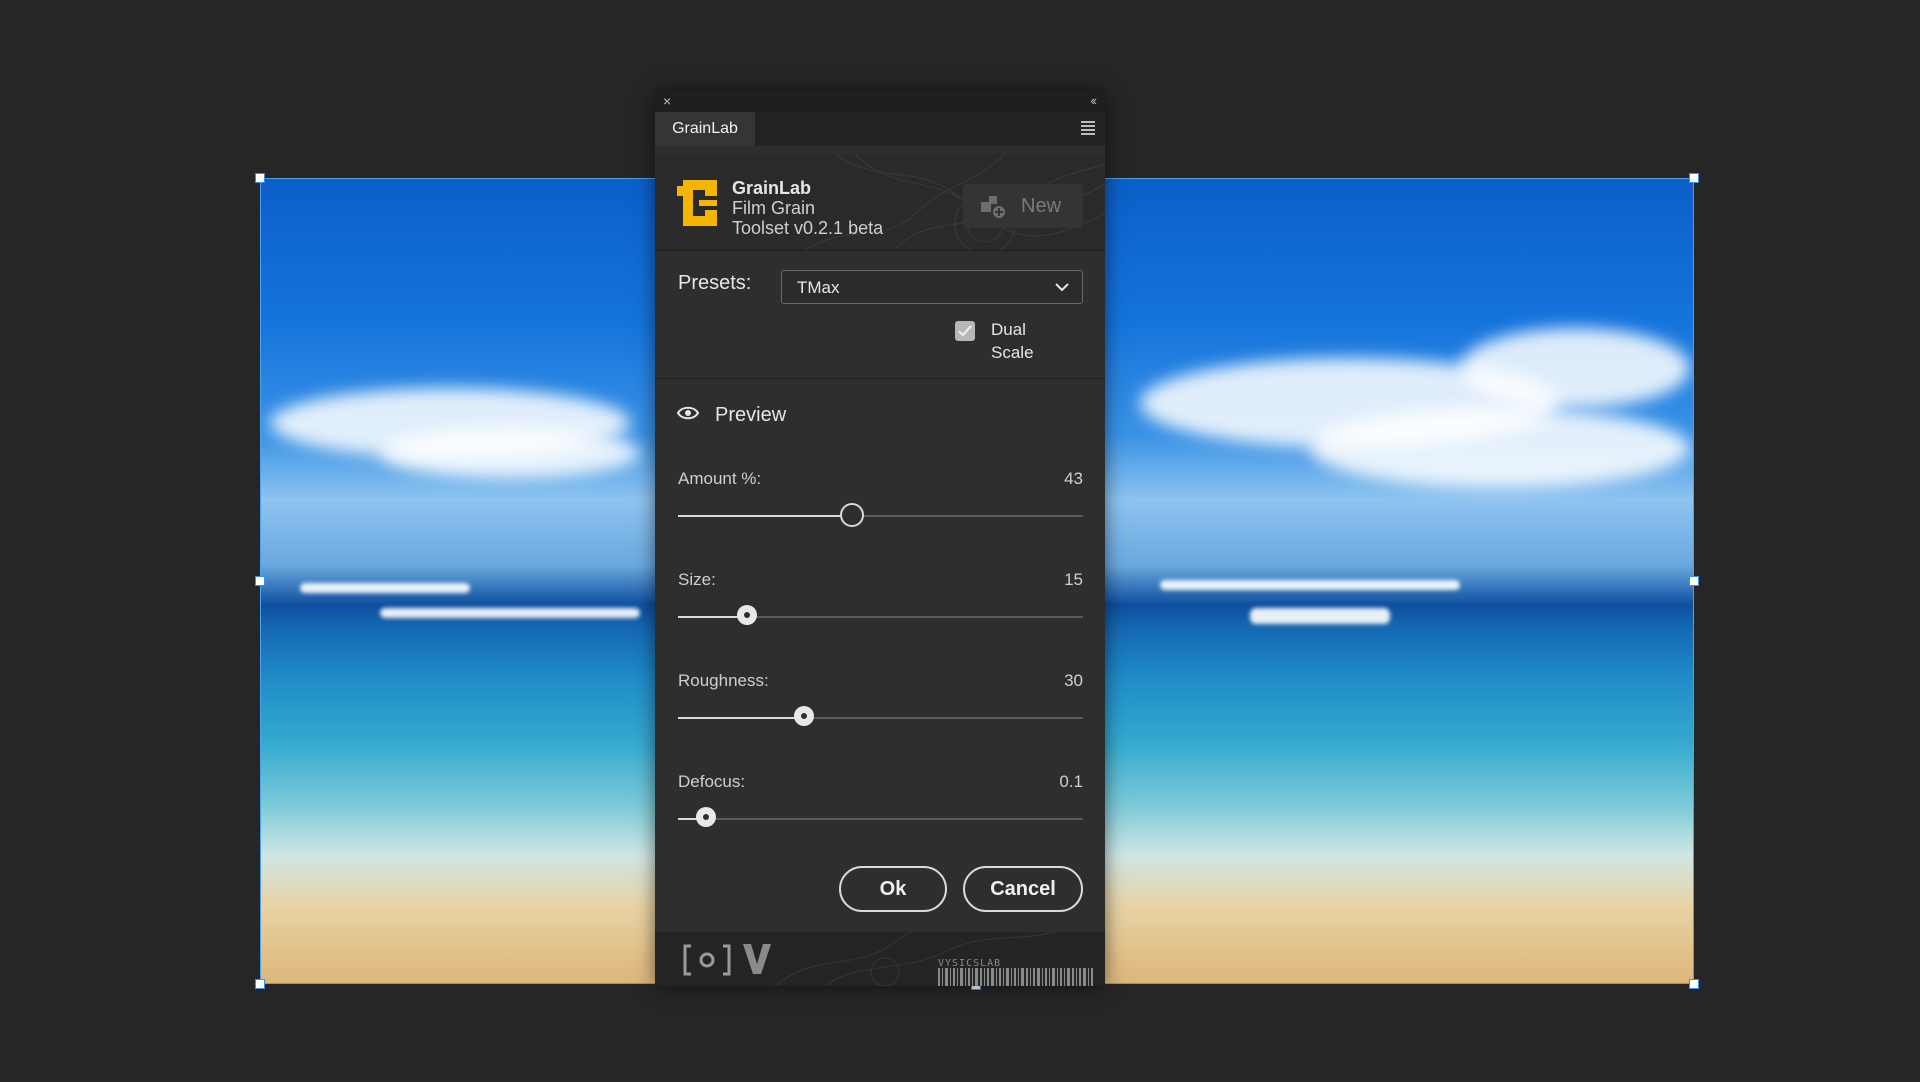  What do you see at coordinates (723, 680) in the screenshot?
I see `roughness-label: Roughness:` at bounding box center [723, 680].